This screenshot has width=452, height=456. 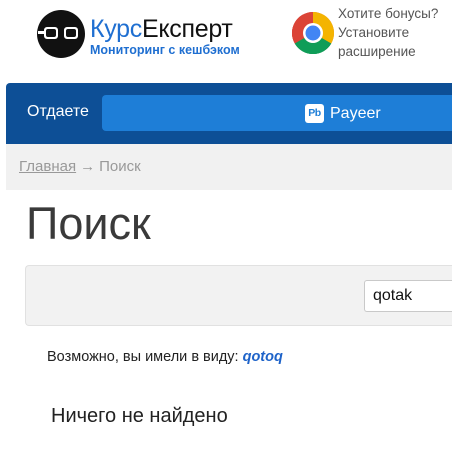 I want to click on site-logo: КурсЕксперт Мониторинг с кешбэком, so click(x=151, y=34).